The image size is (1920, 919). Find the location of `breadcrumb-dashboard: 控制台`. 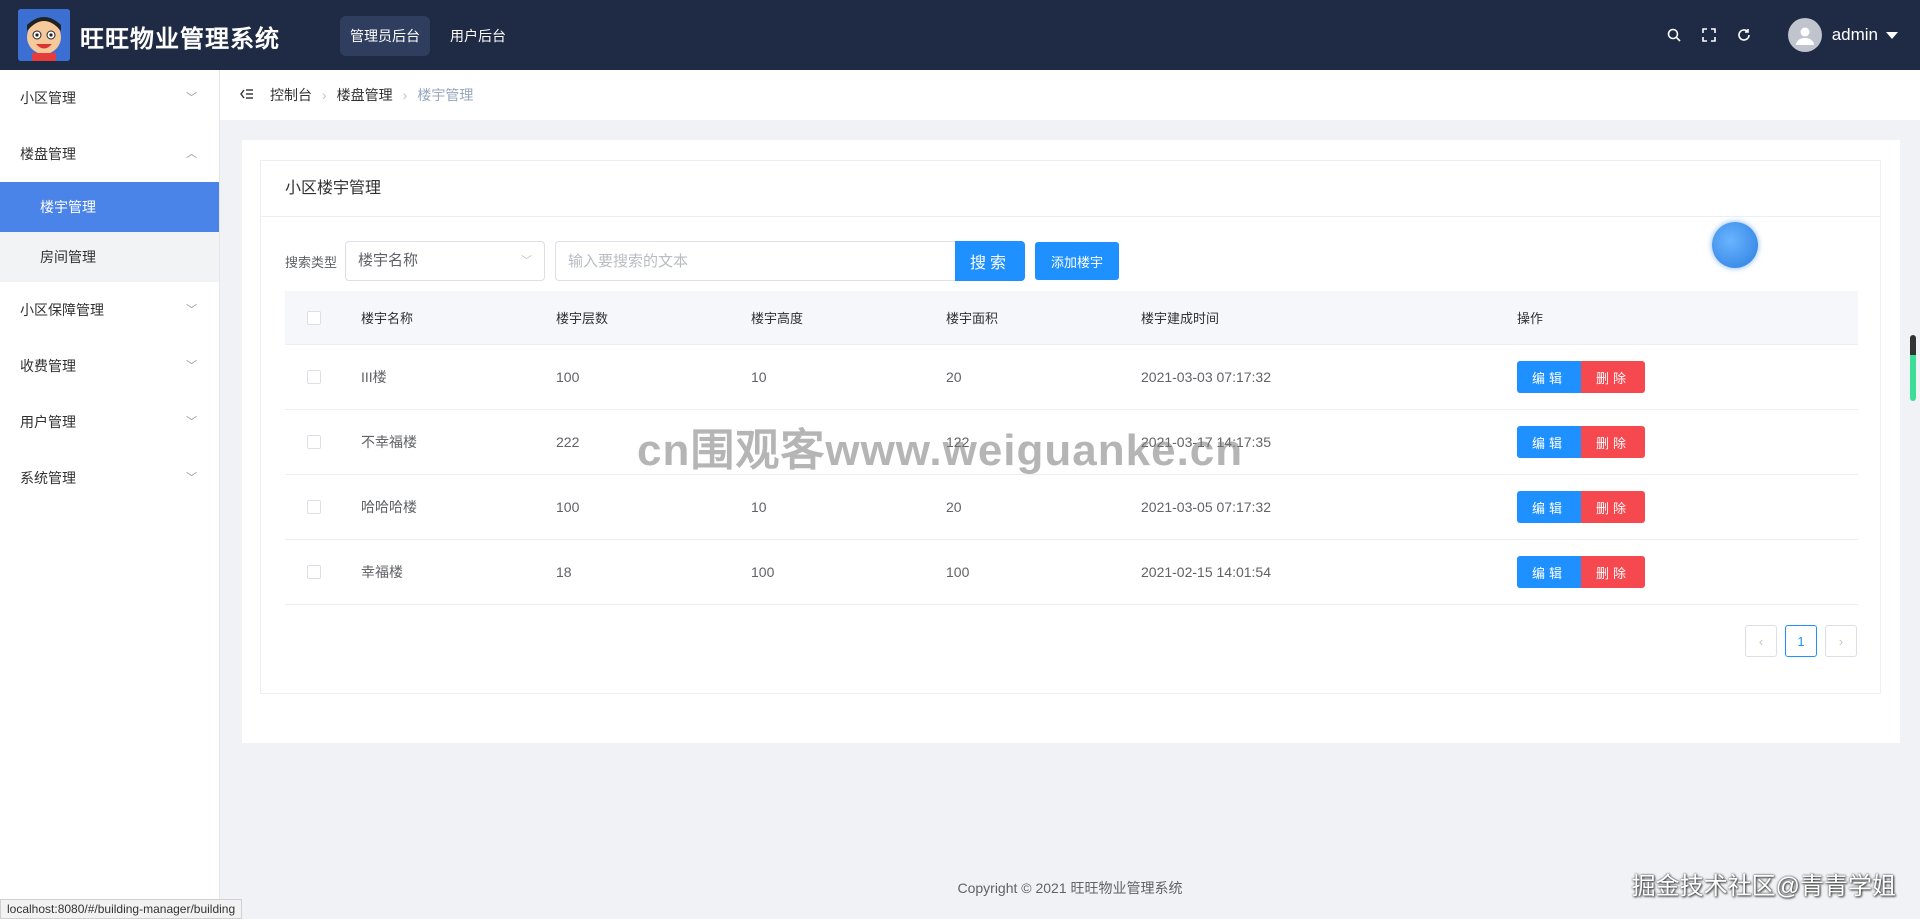

breadcrumb-dashboard: 控制台 is located at coordinates (291, 95).